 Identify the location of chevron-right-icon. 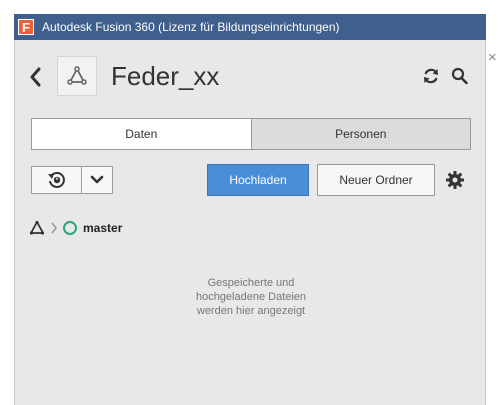
(54, 228).